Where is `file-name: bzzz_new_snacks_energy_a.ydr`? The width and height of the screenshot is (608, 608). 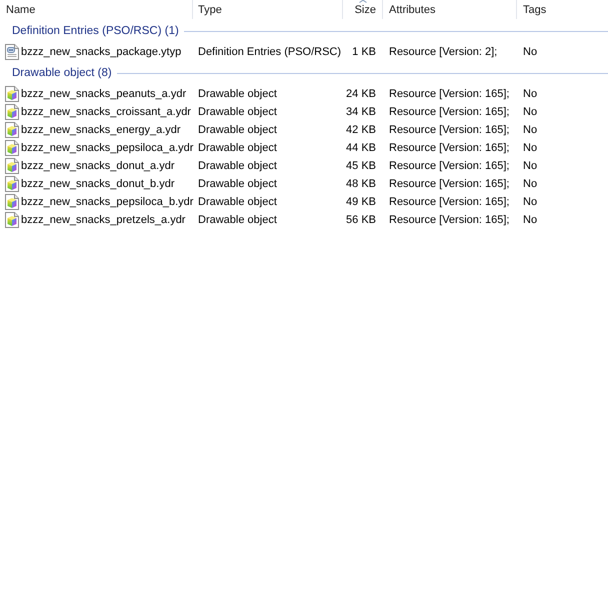 file-name: bzzz_new_snacks_energy_a.ydr is located at coordinates (101, 130).